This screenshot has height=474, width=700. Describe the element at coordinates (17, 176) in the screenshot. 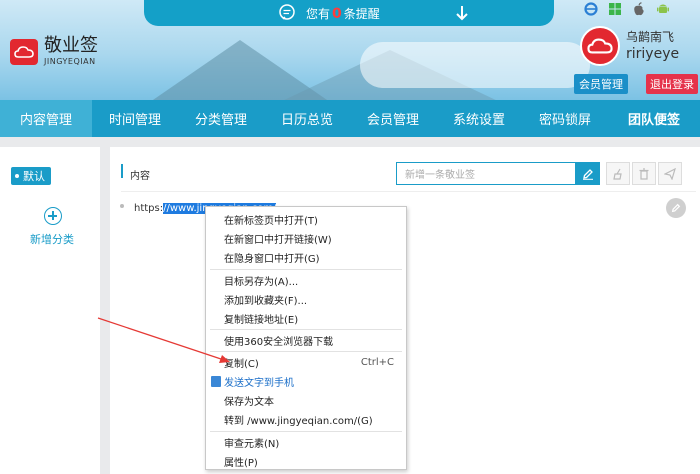

I see `dot-icon` at that location.